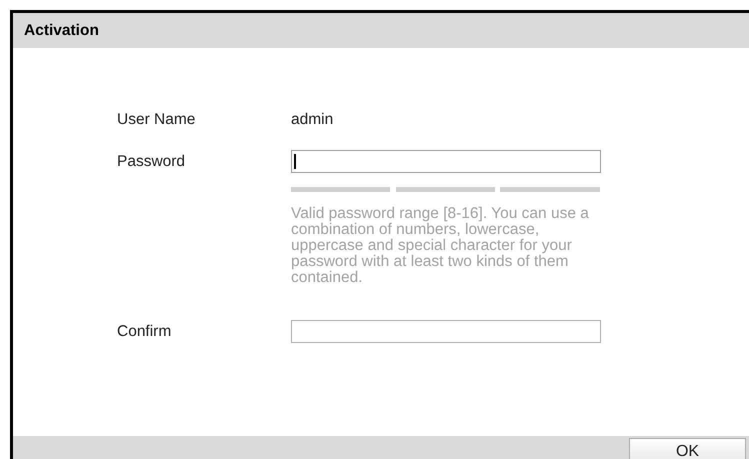 Image resolution: width=749 pixels, height=459 pixels. What do you see at coordinates (312, 120) in the screenshot?
I see `field-value: admin` at bounding box center [312, 120].